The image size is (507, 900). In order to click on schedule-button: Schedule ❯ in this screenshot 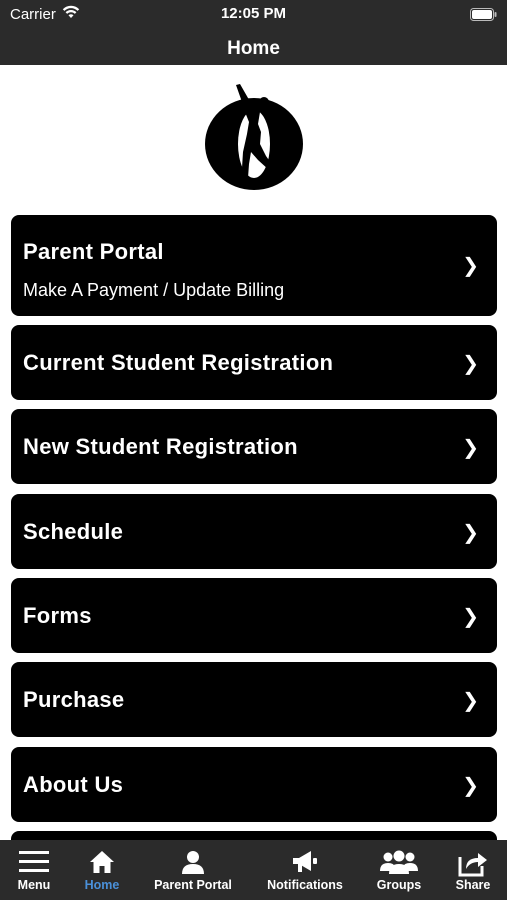, I will do `click(254, 531)`.